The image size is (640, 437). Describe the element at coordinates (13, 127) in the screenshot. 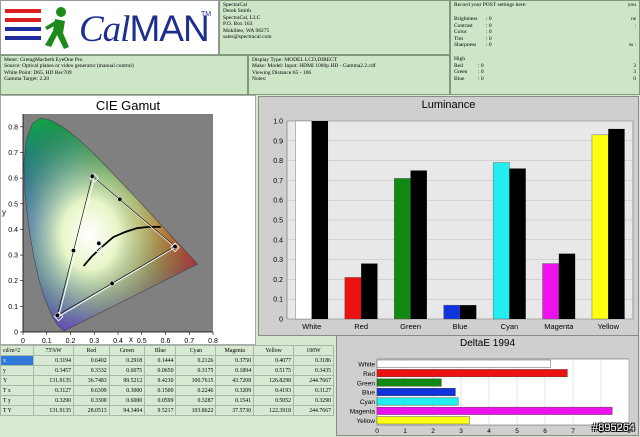

I see `cie-y-tick-label: 0.8` at that location.